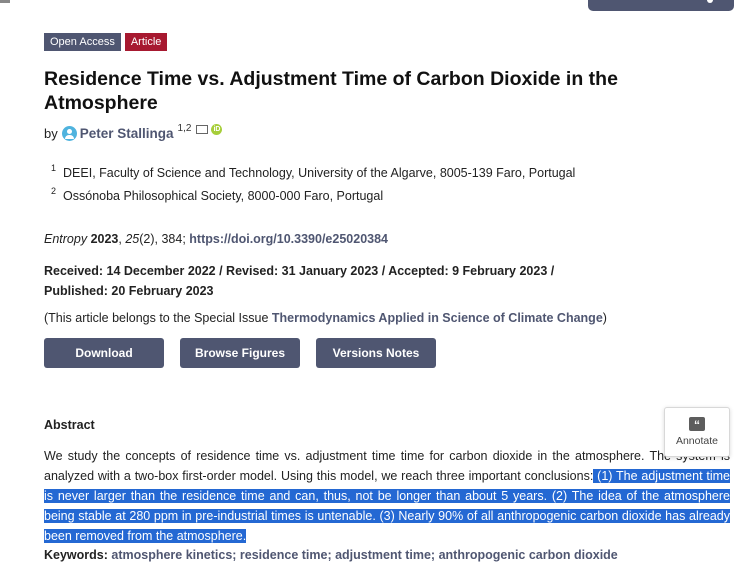 The height and width of the screenshot is (562, 750). I want to click on annotate-button: “ Annotate, so click(697, 432).